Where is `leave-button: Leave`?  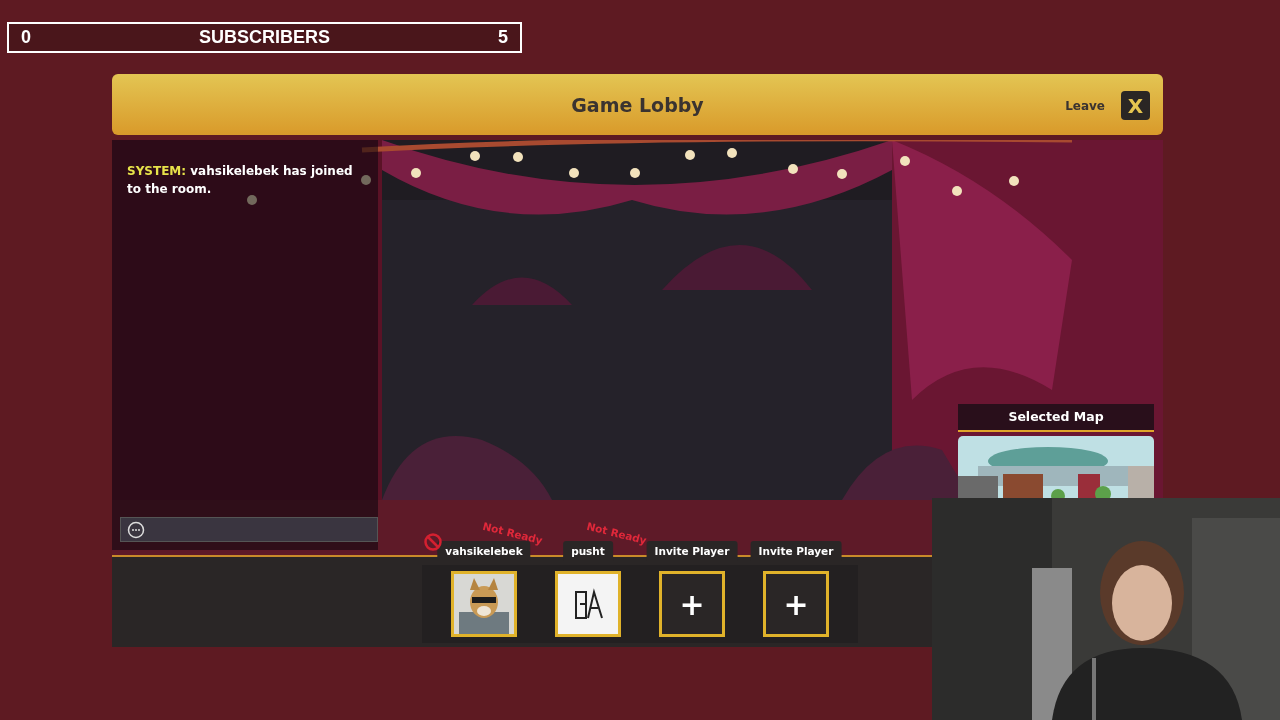 leave-button: Leave is located at coordinates (1085, 105).